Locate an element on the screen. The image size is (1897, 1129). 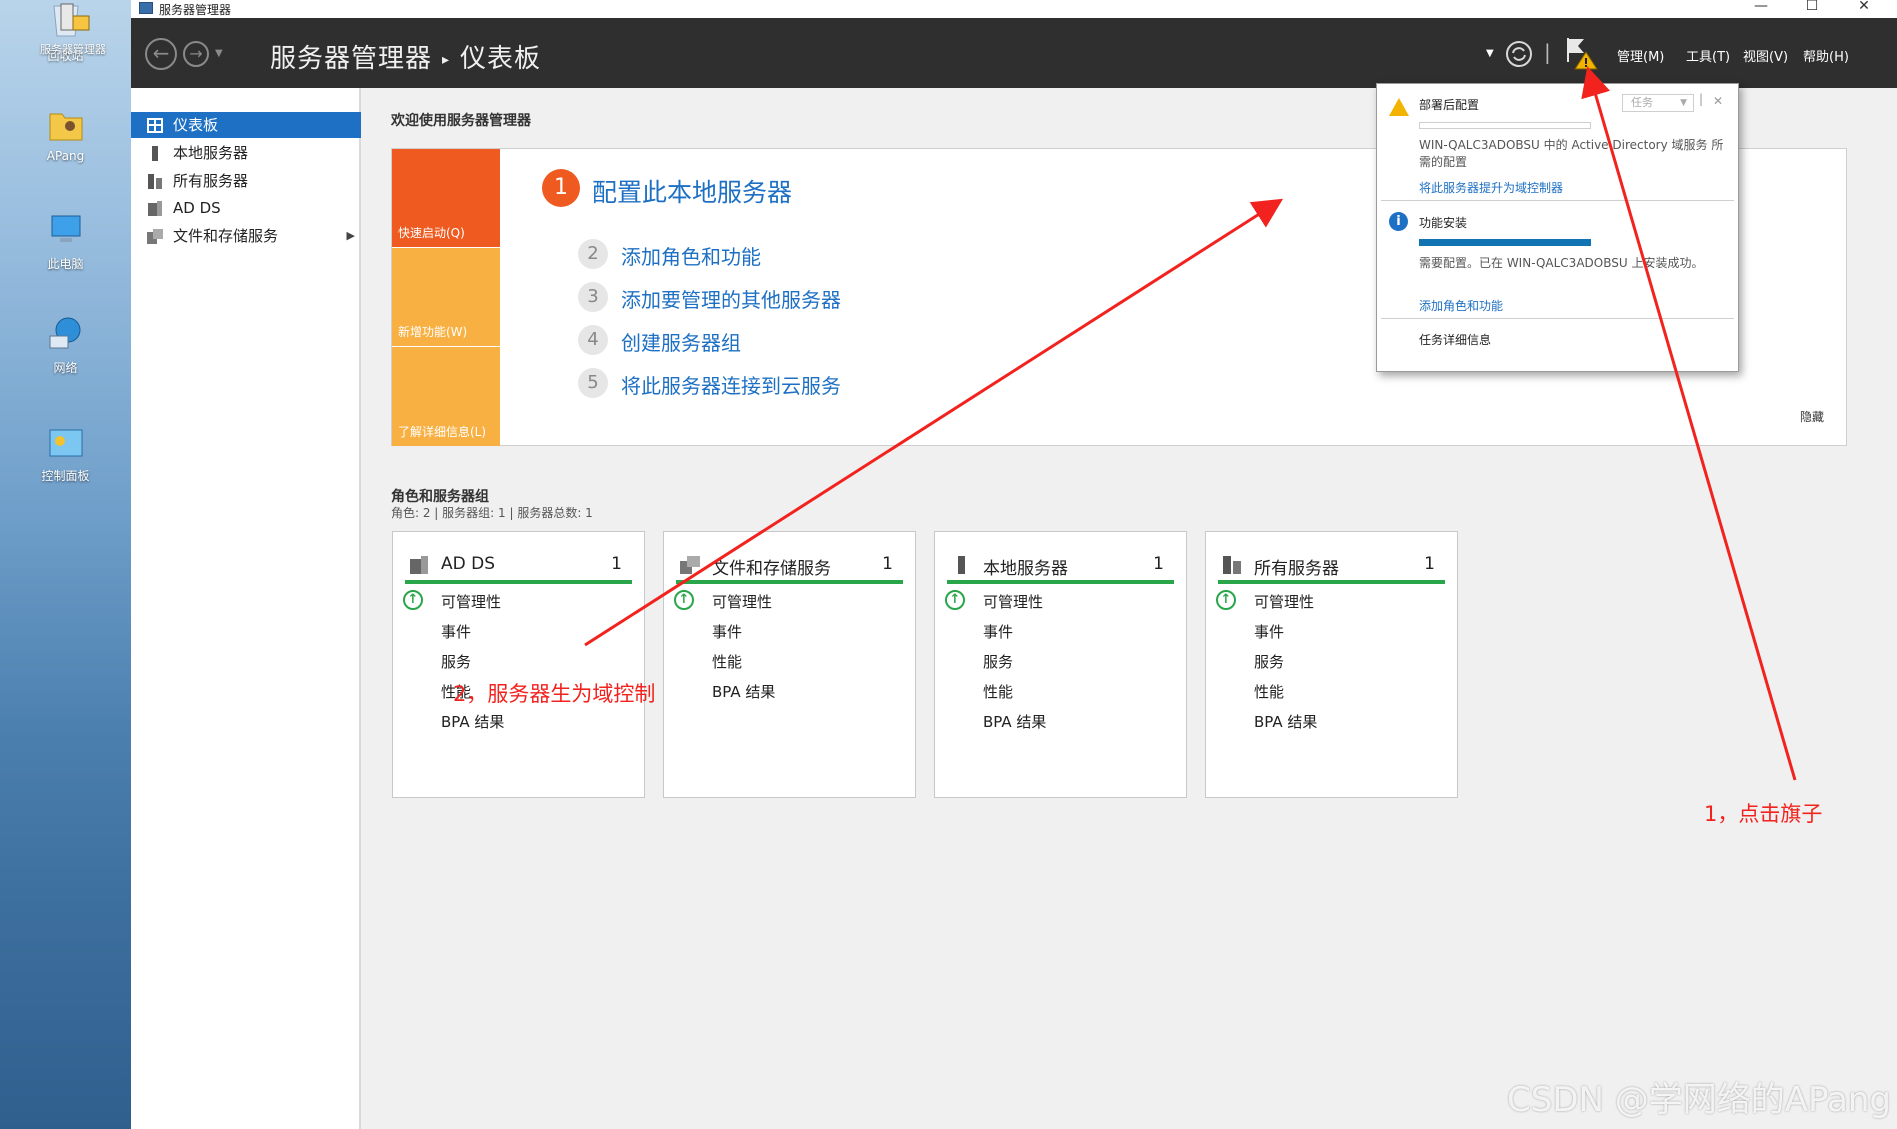
annotation-promote-dc: 2，服务器生为域控制 is located at coordinates (554, 694).